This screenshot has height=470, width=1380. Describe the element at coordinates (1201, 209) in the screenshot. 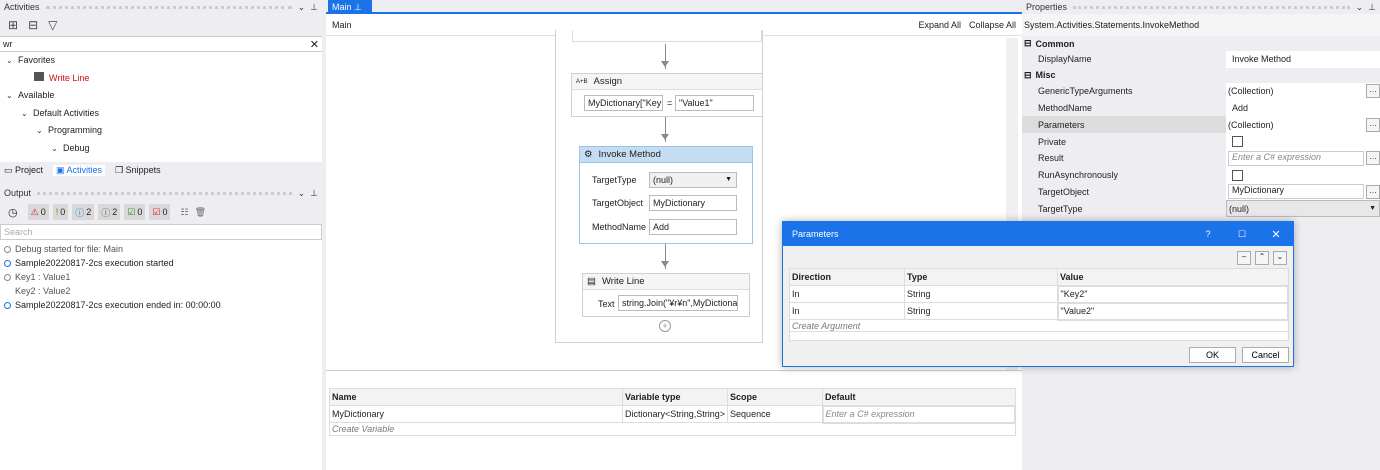

I see `prop-target-type: TargetType (null) ▼` at that location.